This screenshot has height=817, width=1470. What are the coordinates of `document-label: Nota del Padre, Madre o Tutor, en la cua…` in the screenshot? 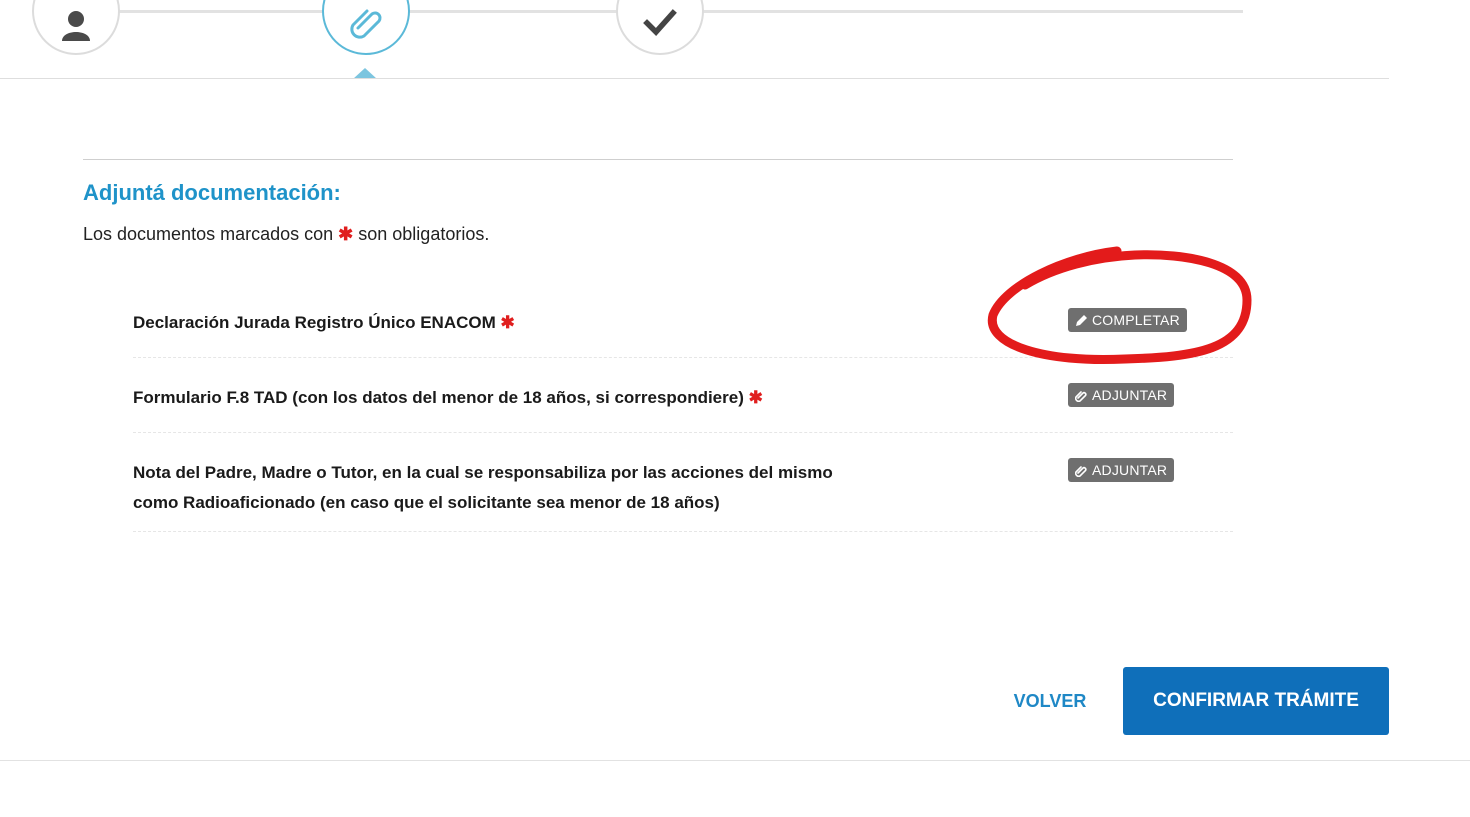 It's located at (503, 488).